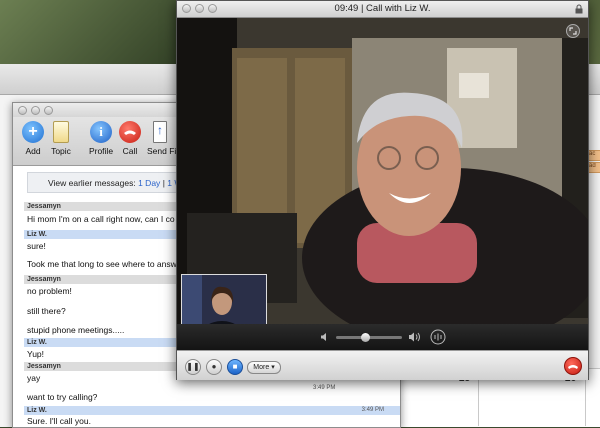 Image resolution: width=600 pixels, height=428 pixels. I want to click on media-controls, so click(382, 337).